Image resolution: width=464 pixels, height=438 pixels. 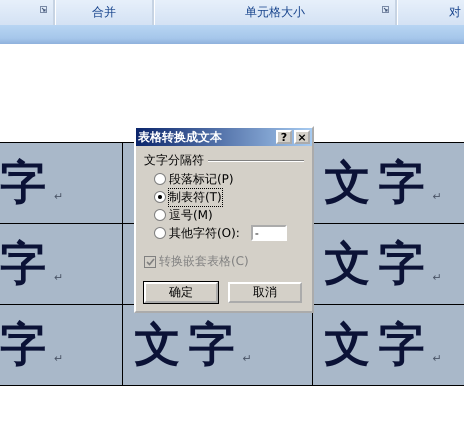 I want to click on option-label: 段落标记(P), so click(x=201, y=179).